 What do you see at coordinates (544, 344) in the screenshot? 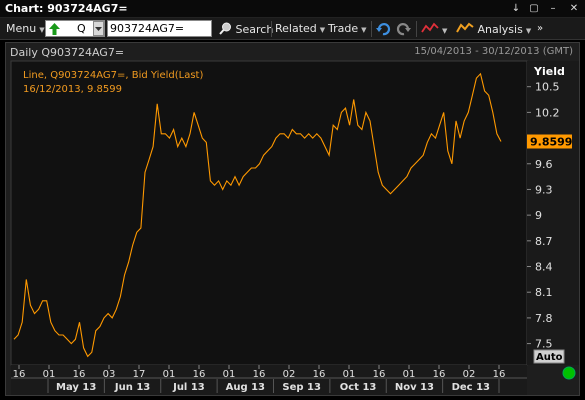
I see `y-tick-label: 7.5` at bounding box center [544, 344].